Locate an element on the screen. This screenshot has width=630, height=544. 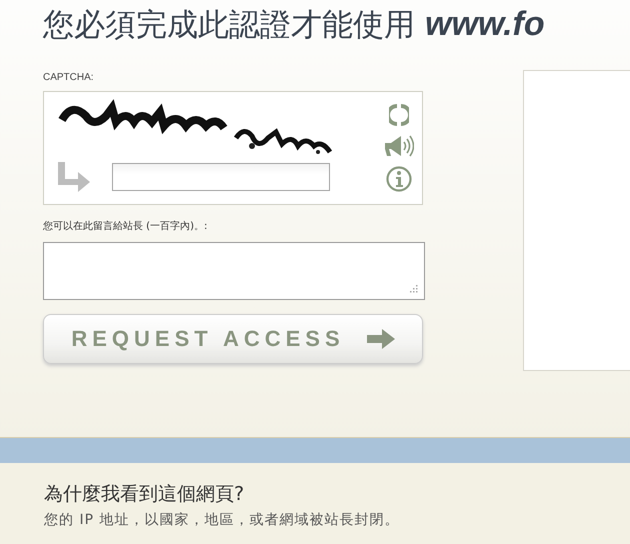
captcha-input is located at coordinates (221, 177).